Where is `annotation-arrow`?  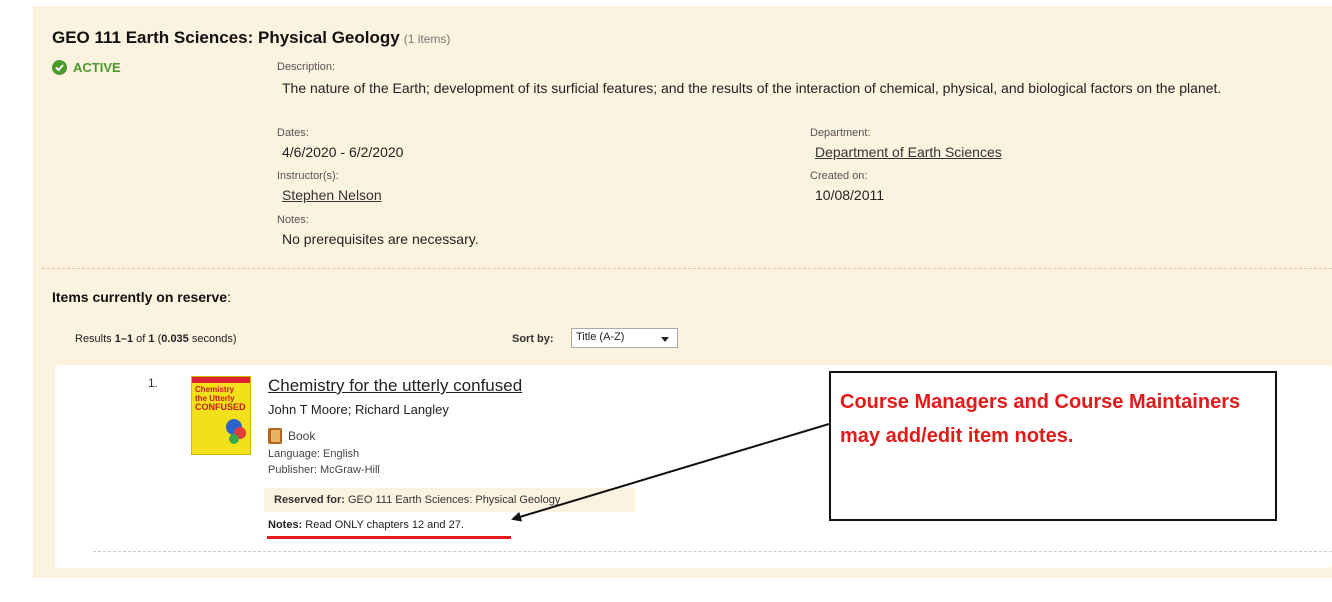 annotation-arrow is located at coordinates (670, 472).